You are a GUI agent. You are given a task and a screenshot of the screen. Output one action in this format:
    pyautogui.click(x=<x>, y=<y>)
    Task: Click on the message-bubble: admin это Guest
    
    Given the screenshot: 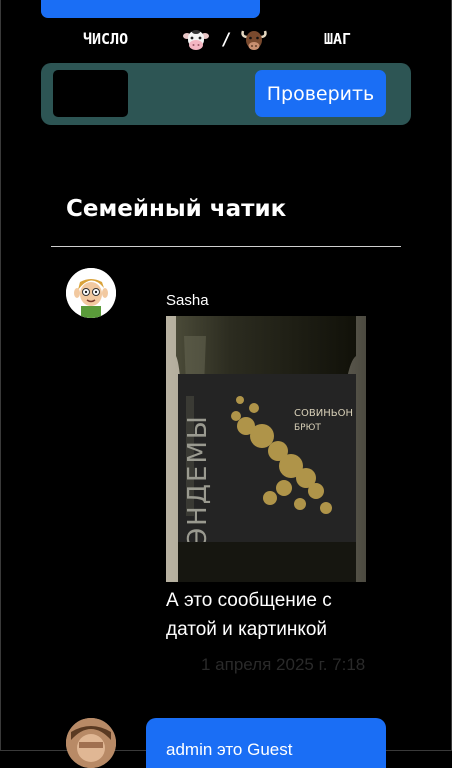 What is the action you would take?
    pyautogui.click(x=266, y=743)
    